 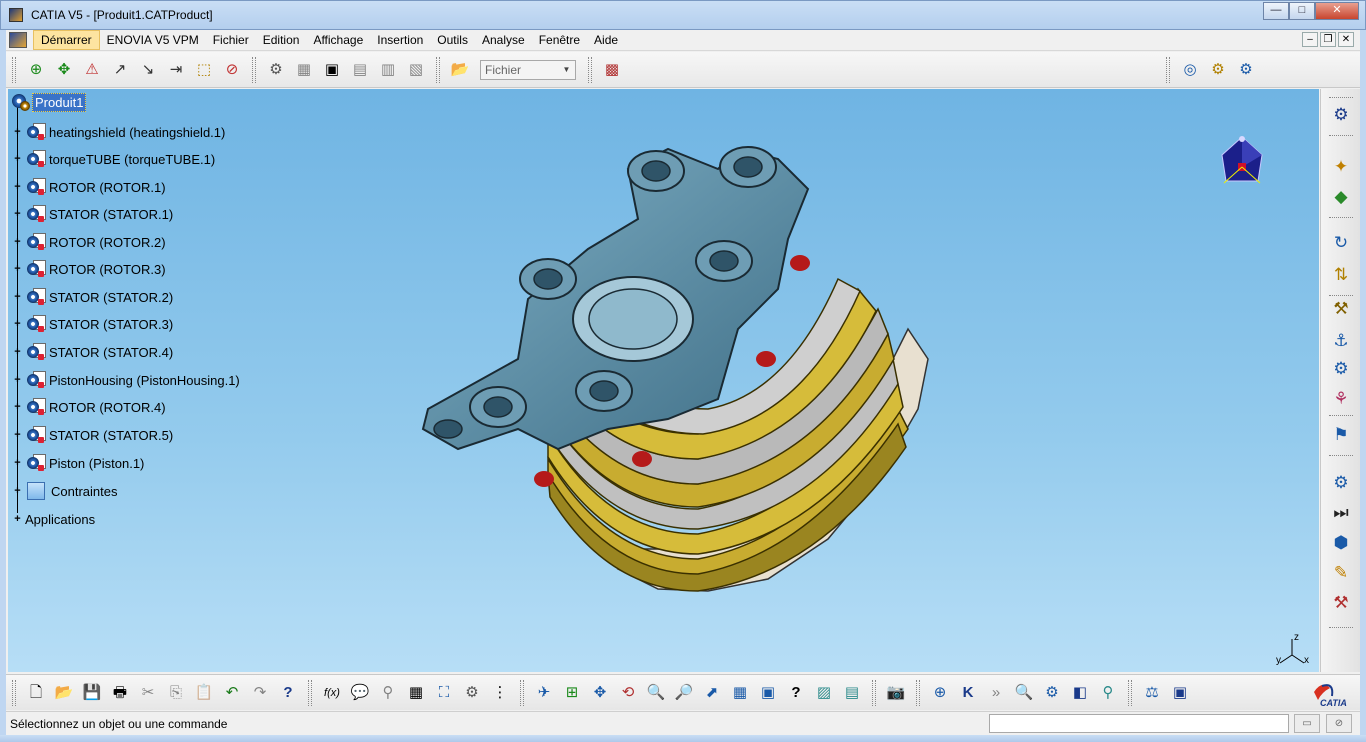 What do you see at coordinates (144, 380) in the screenshot?
I see `tree-item-label: PistonHousing (PistonHousing.1)` at bounding box center [144, 380].